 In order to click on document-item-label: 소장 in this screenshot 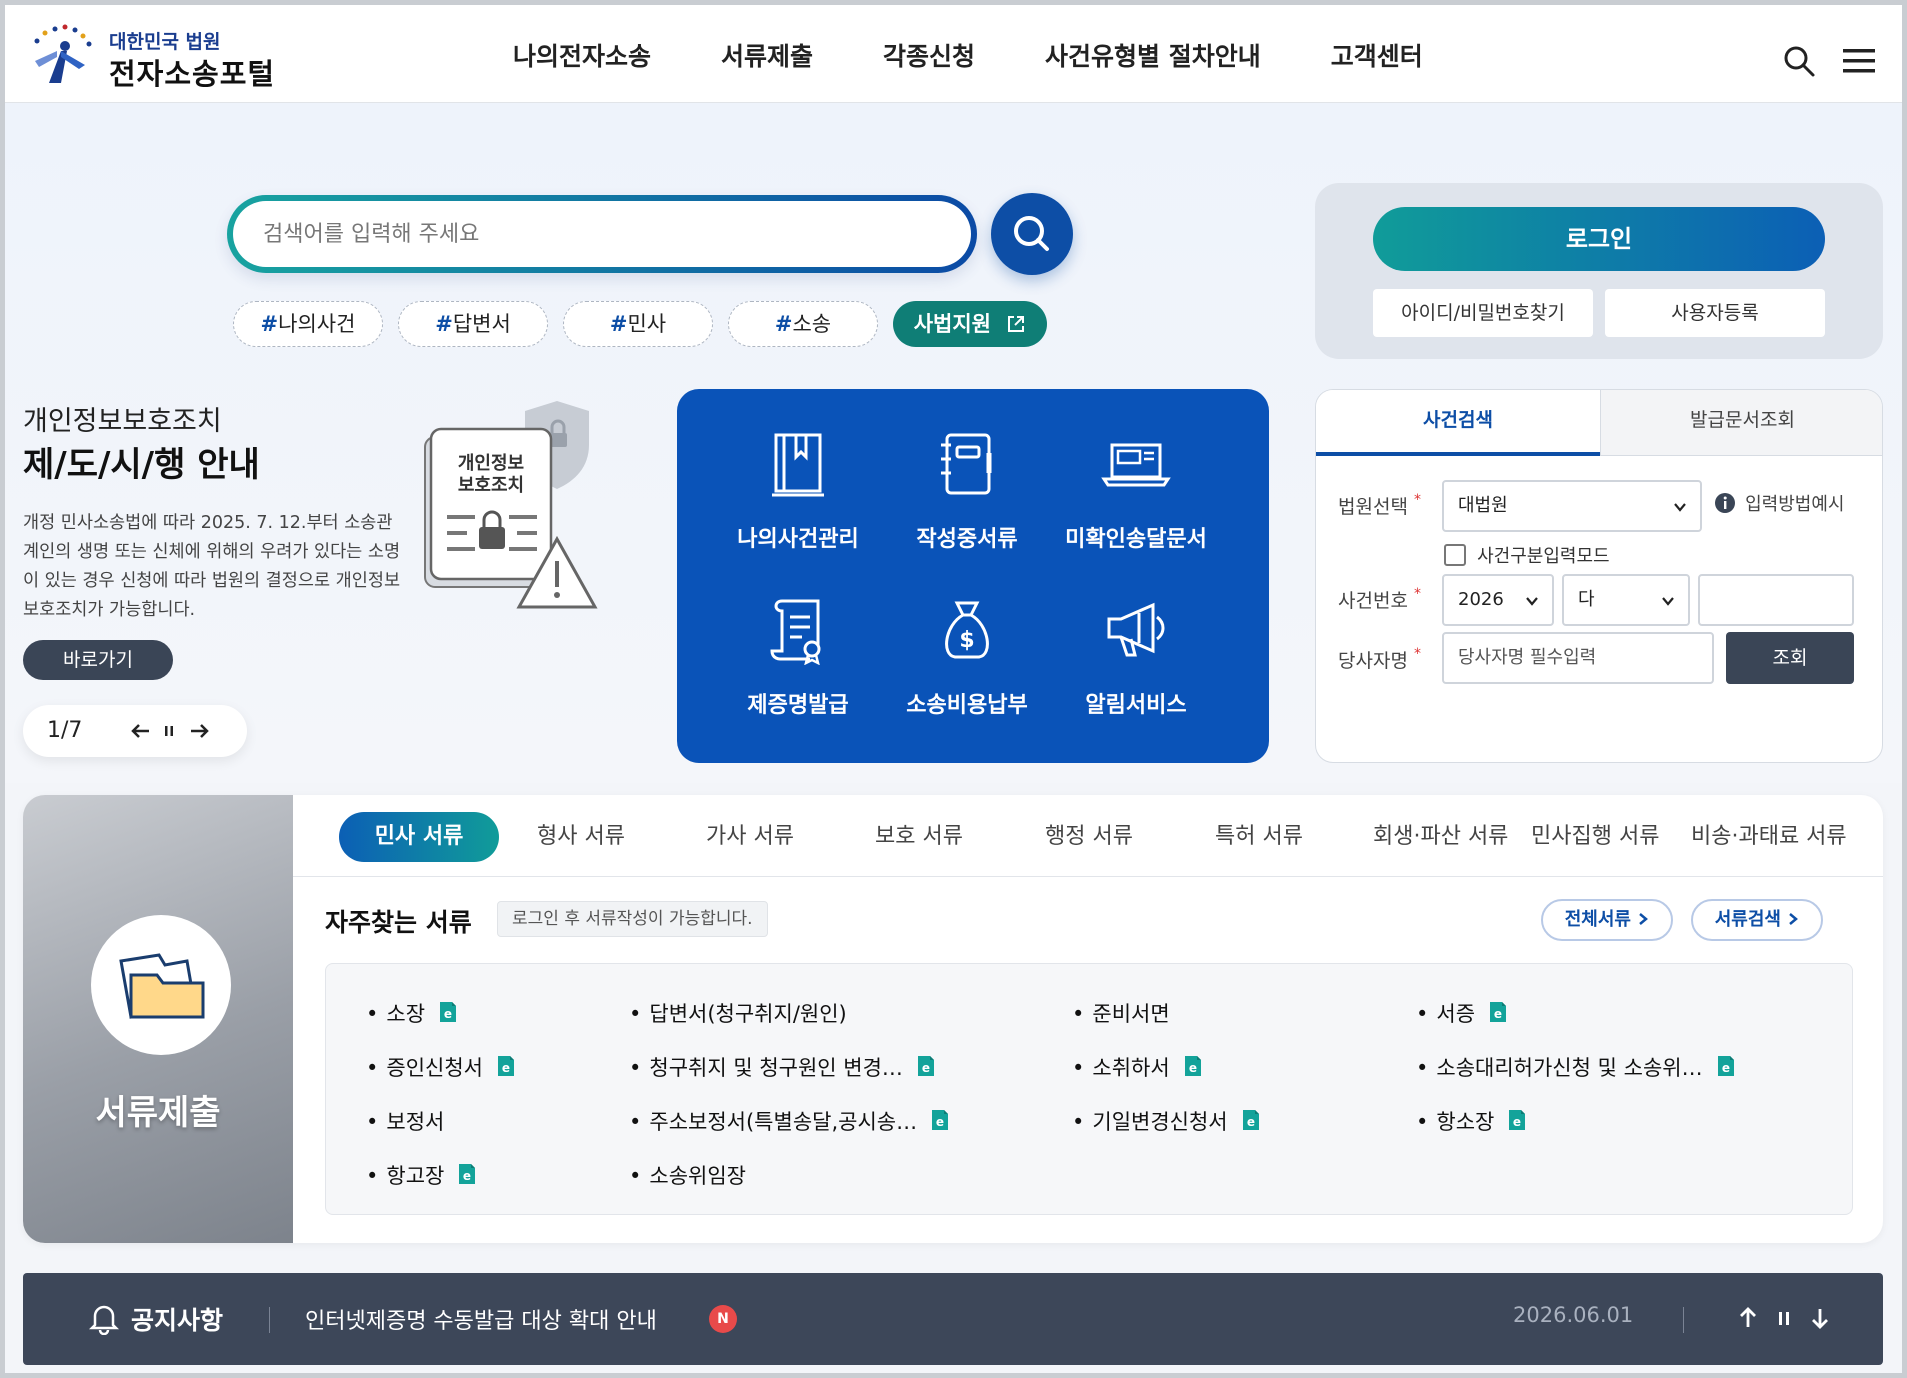, I will do `click(406, 1014)`.